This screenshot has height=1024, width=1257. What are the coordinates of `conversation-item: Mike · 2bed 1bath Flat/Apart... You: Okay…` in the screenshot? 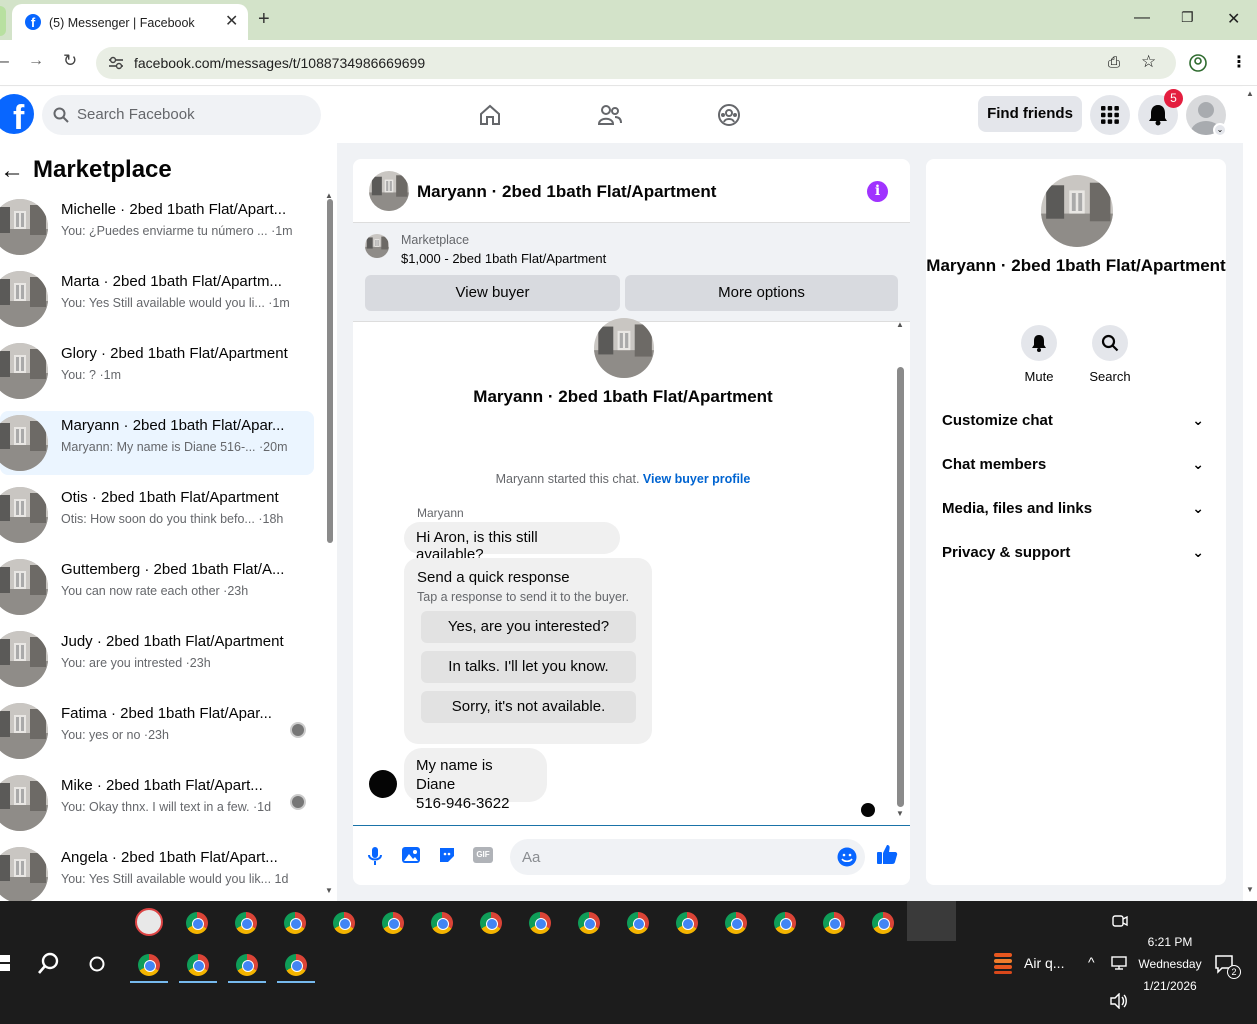 It's located at (157, 803).